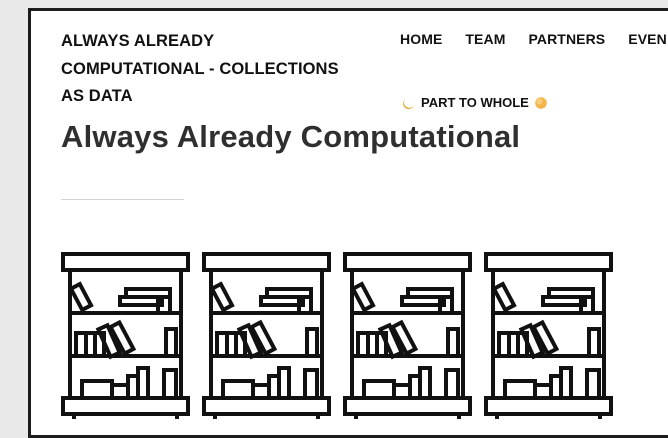  Describe the element at coordinates (566, 39) in the screenshot. I see `nav-item-partners: PARTNERS` at that location.